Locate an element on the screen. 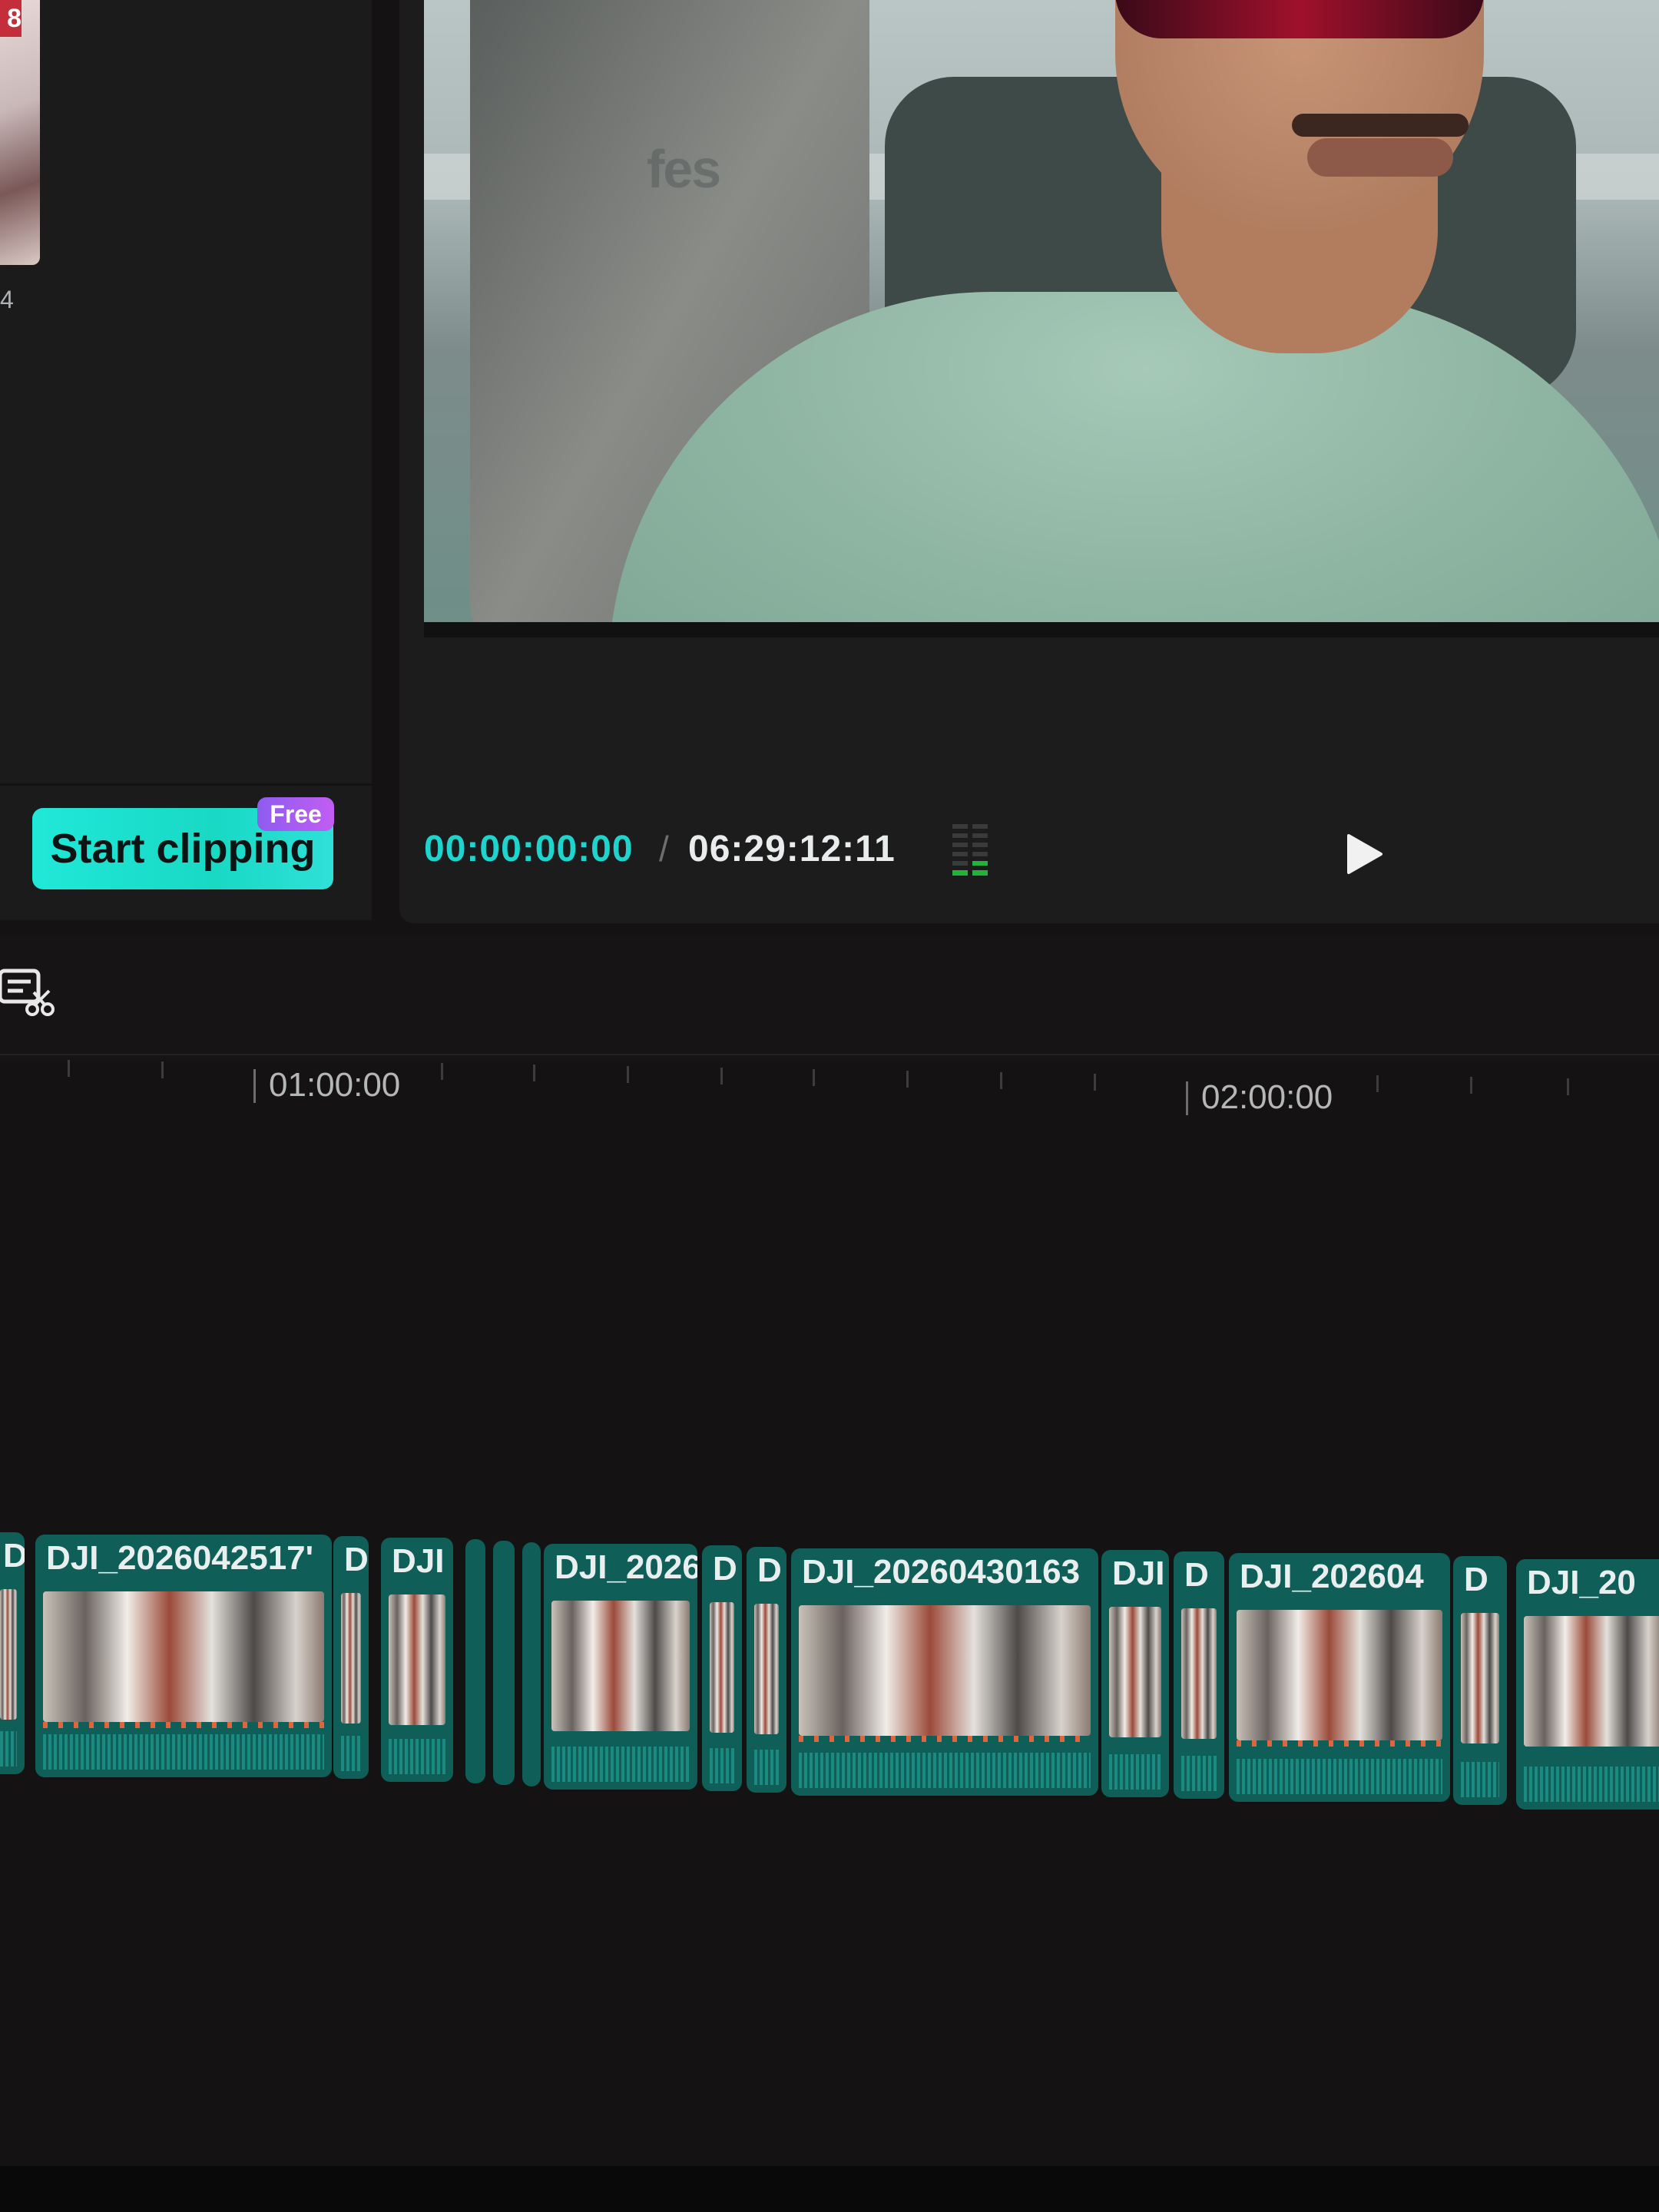 The width and height of the screenshot is (1659, 2212). free-badge: Free is located at coordinates (296, 814).